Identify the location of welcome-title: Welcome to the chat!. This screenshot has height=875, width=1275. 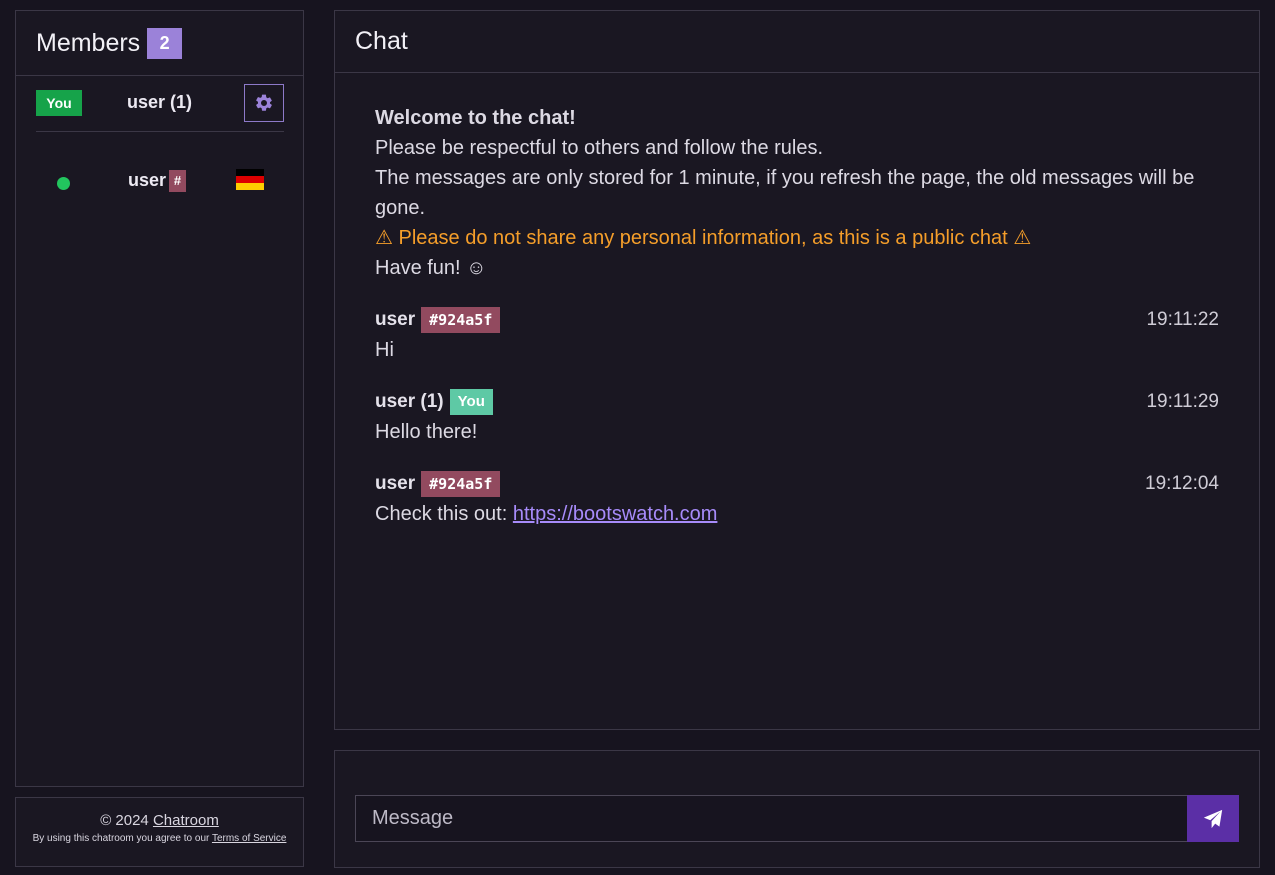
(475, 118).